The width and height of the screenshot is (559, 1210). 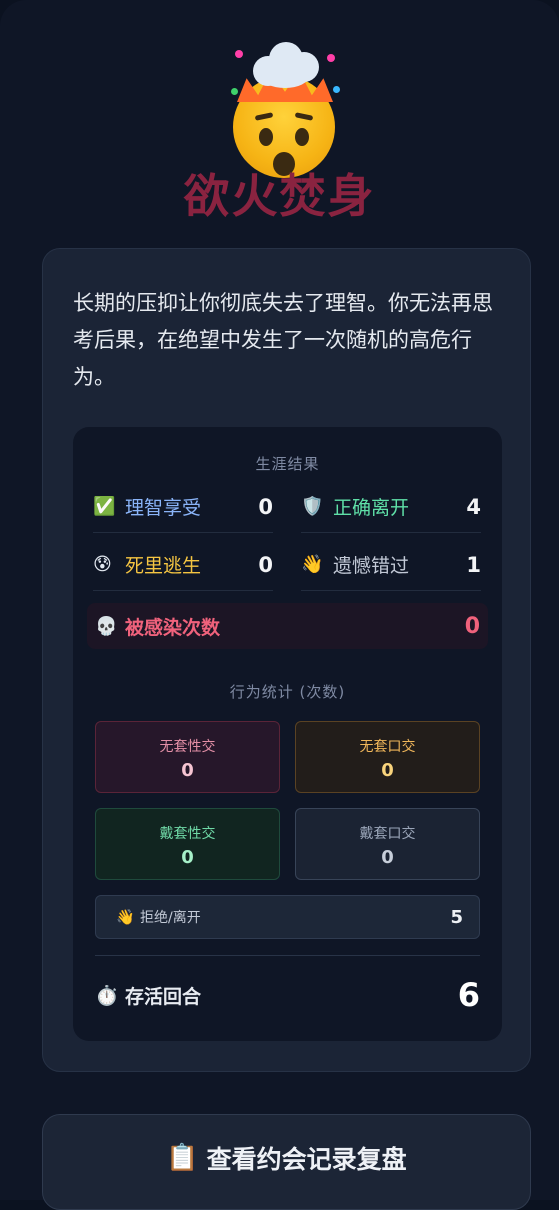 I want to click on behavior-box-unprotected-sex: 无套性交 0, so click(x=187, y=757).